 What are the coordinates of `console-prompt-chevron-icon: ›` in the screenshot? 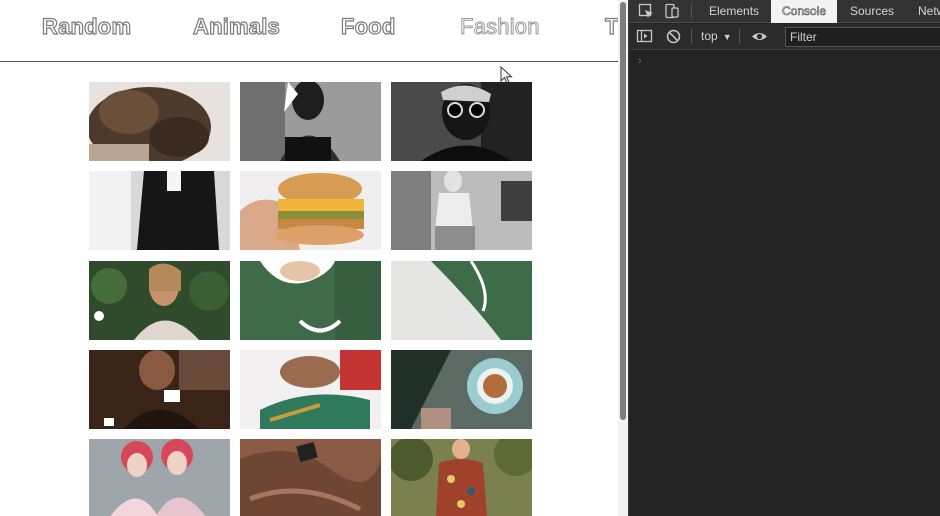 It's located at (640, 61).